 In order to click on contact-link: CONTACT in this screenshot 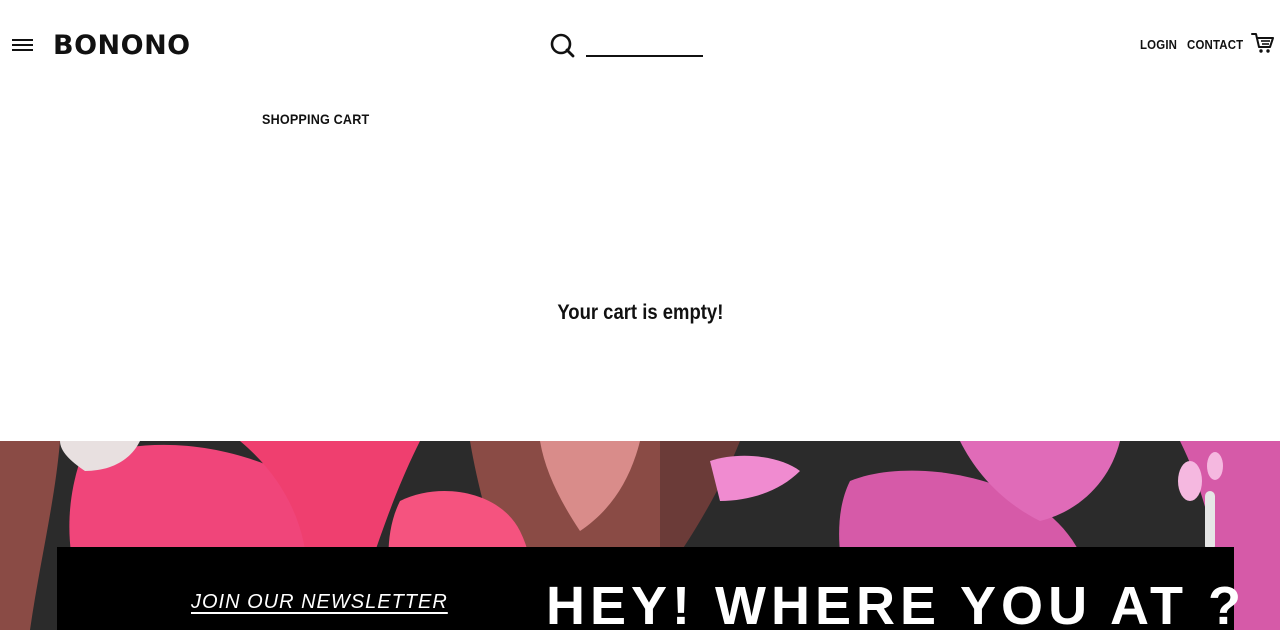, I will do `click(1215, 44)`.